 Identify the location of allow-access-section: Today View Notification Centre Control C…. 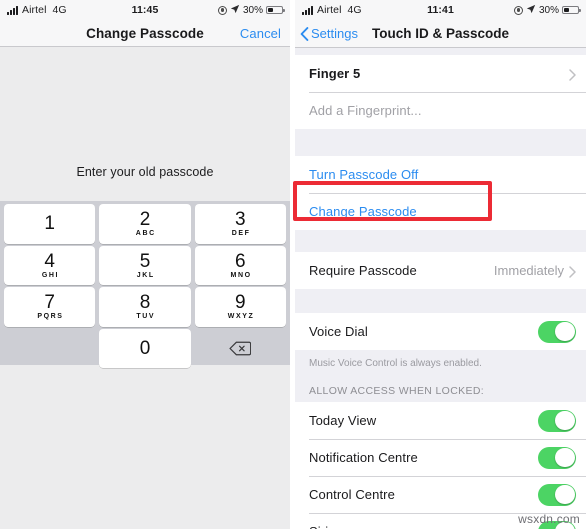
(440, 465).